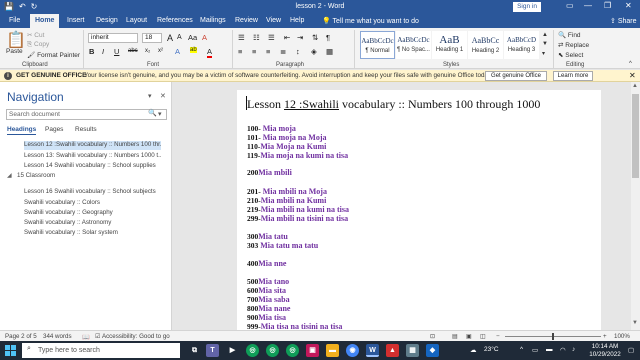 The height and width of the screenshot is (360, 640). I want to click on nav-heading-item: 15 Classroom, so click(87, 175).